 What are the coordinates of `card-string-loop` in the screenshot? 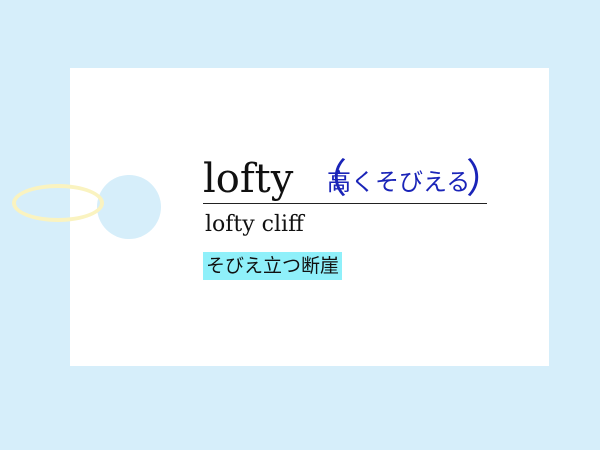 It's located at (58, 203).